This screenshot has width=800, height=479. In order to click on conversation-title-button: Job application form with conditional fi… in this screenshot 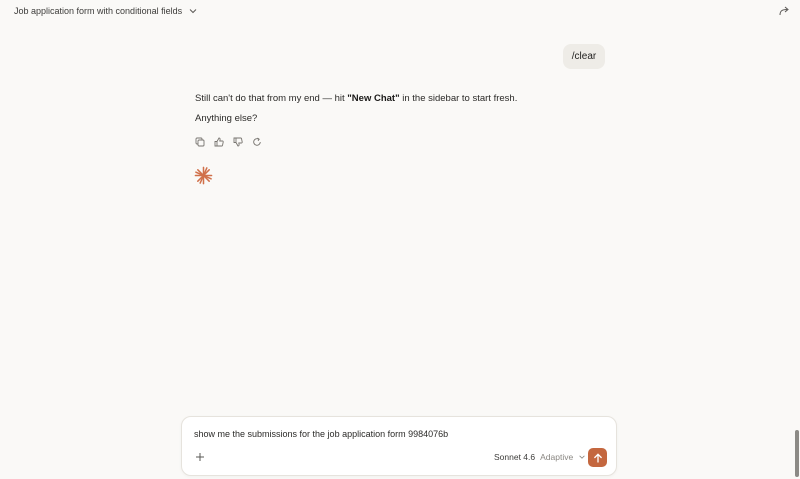, I will do `click(106, 11)`.